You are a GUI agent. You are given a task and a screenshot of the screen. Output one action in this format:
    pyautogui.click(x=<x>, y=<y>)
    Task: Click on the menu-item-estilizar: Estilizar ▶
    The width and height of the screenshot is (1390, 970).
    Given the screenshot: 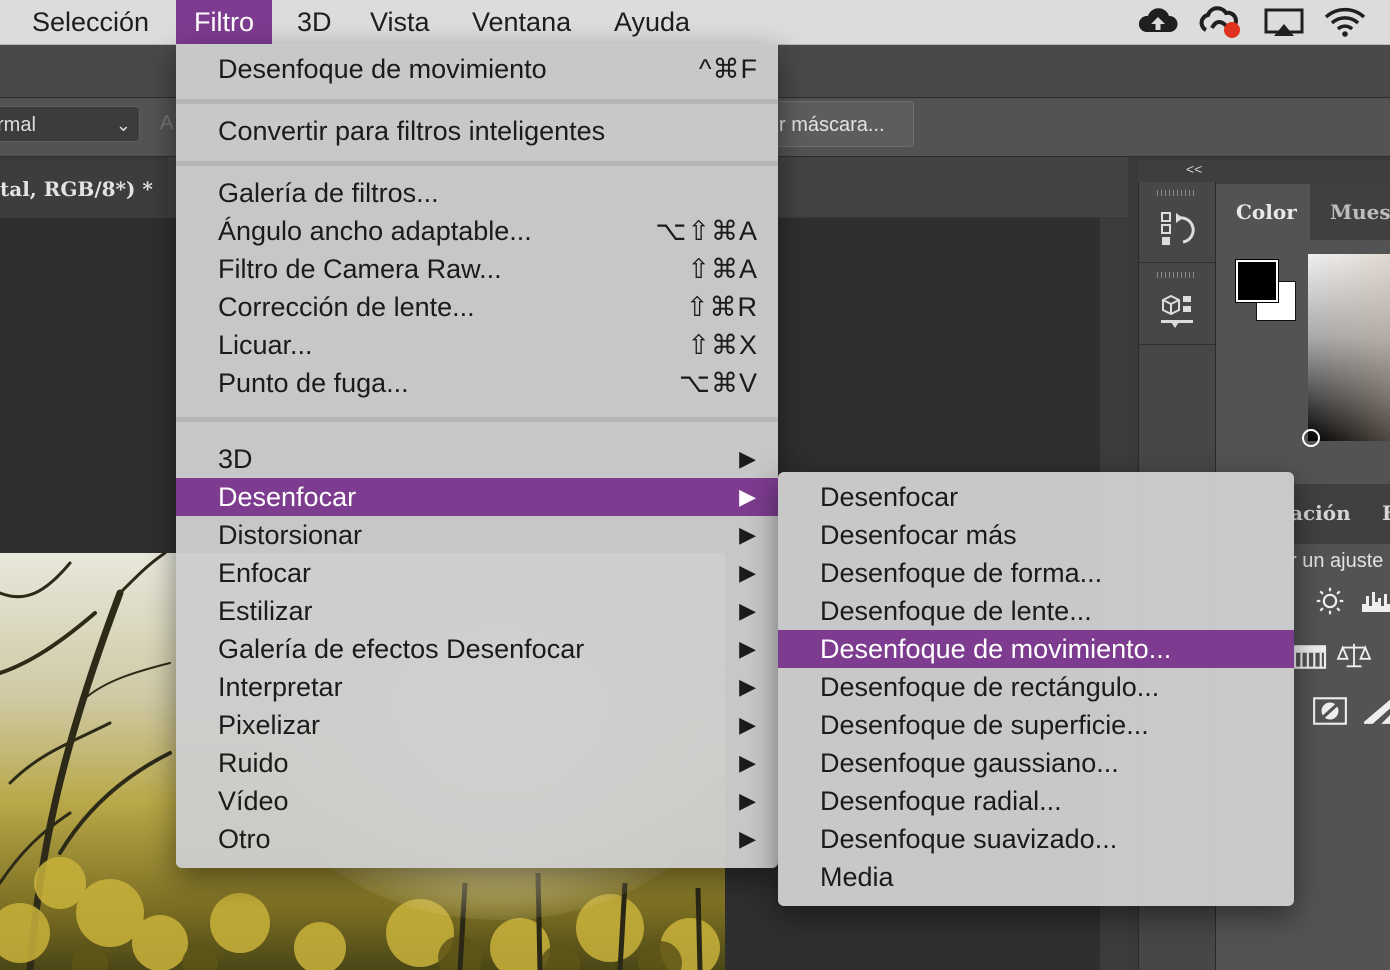 What is the action you would take?
    pyautogui.click(x=477, y=611)
    